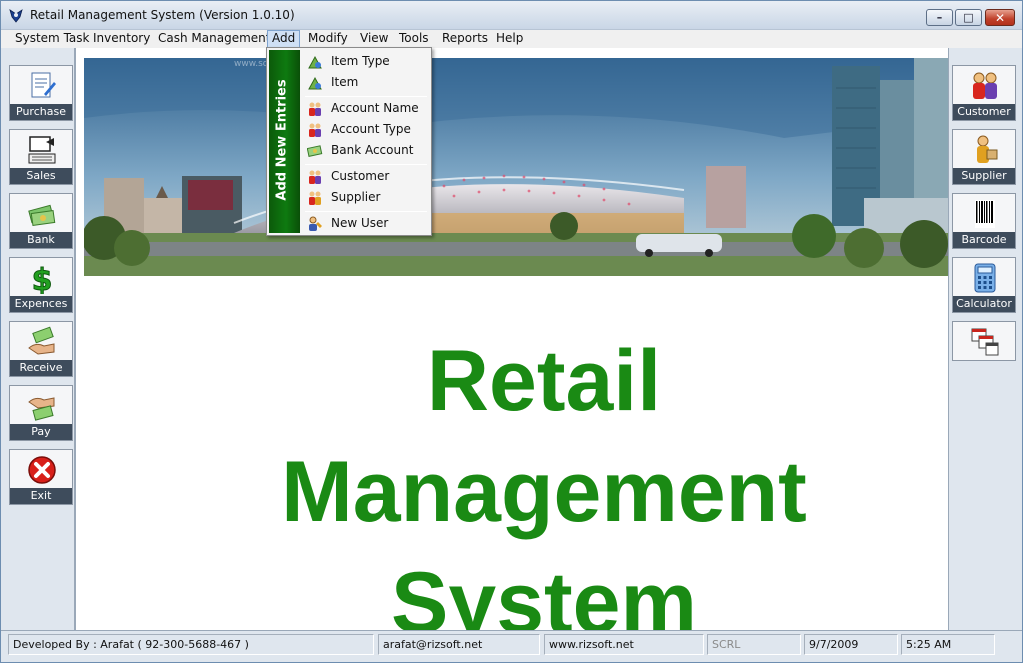 The height and width of the screenshot is (663, 1023). What do you see at coordinates (41, 112) in the screenshot?
I see `purchase-label: Purchase` at bounding box center [41, 112].